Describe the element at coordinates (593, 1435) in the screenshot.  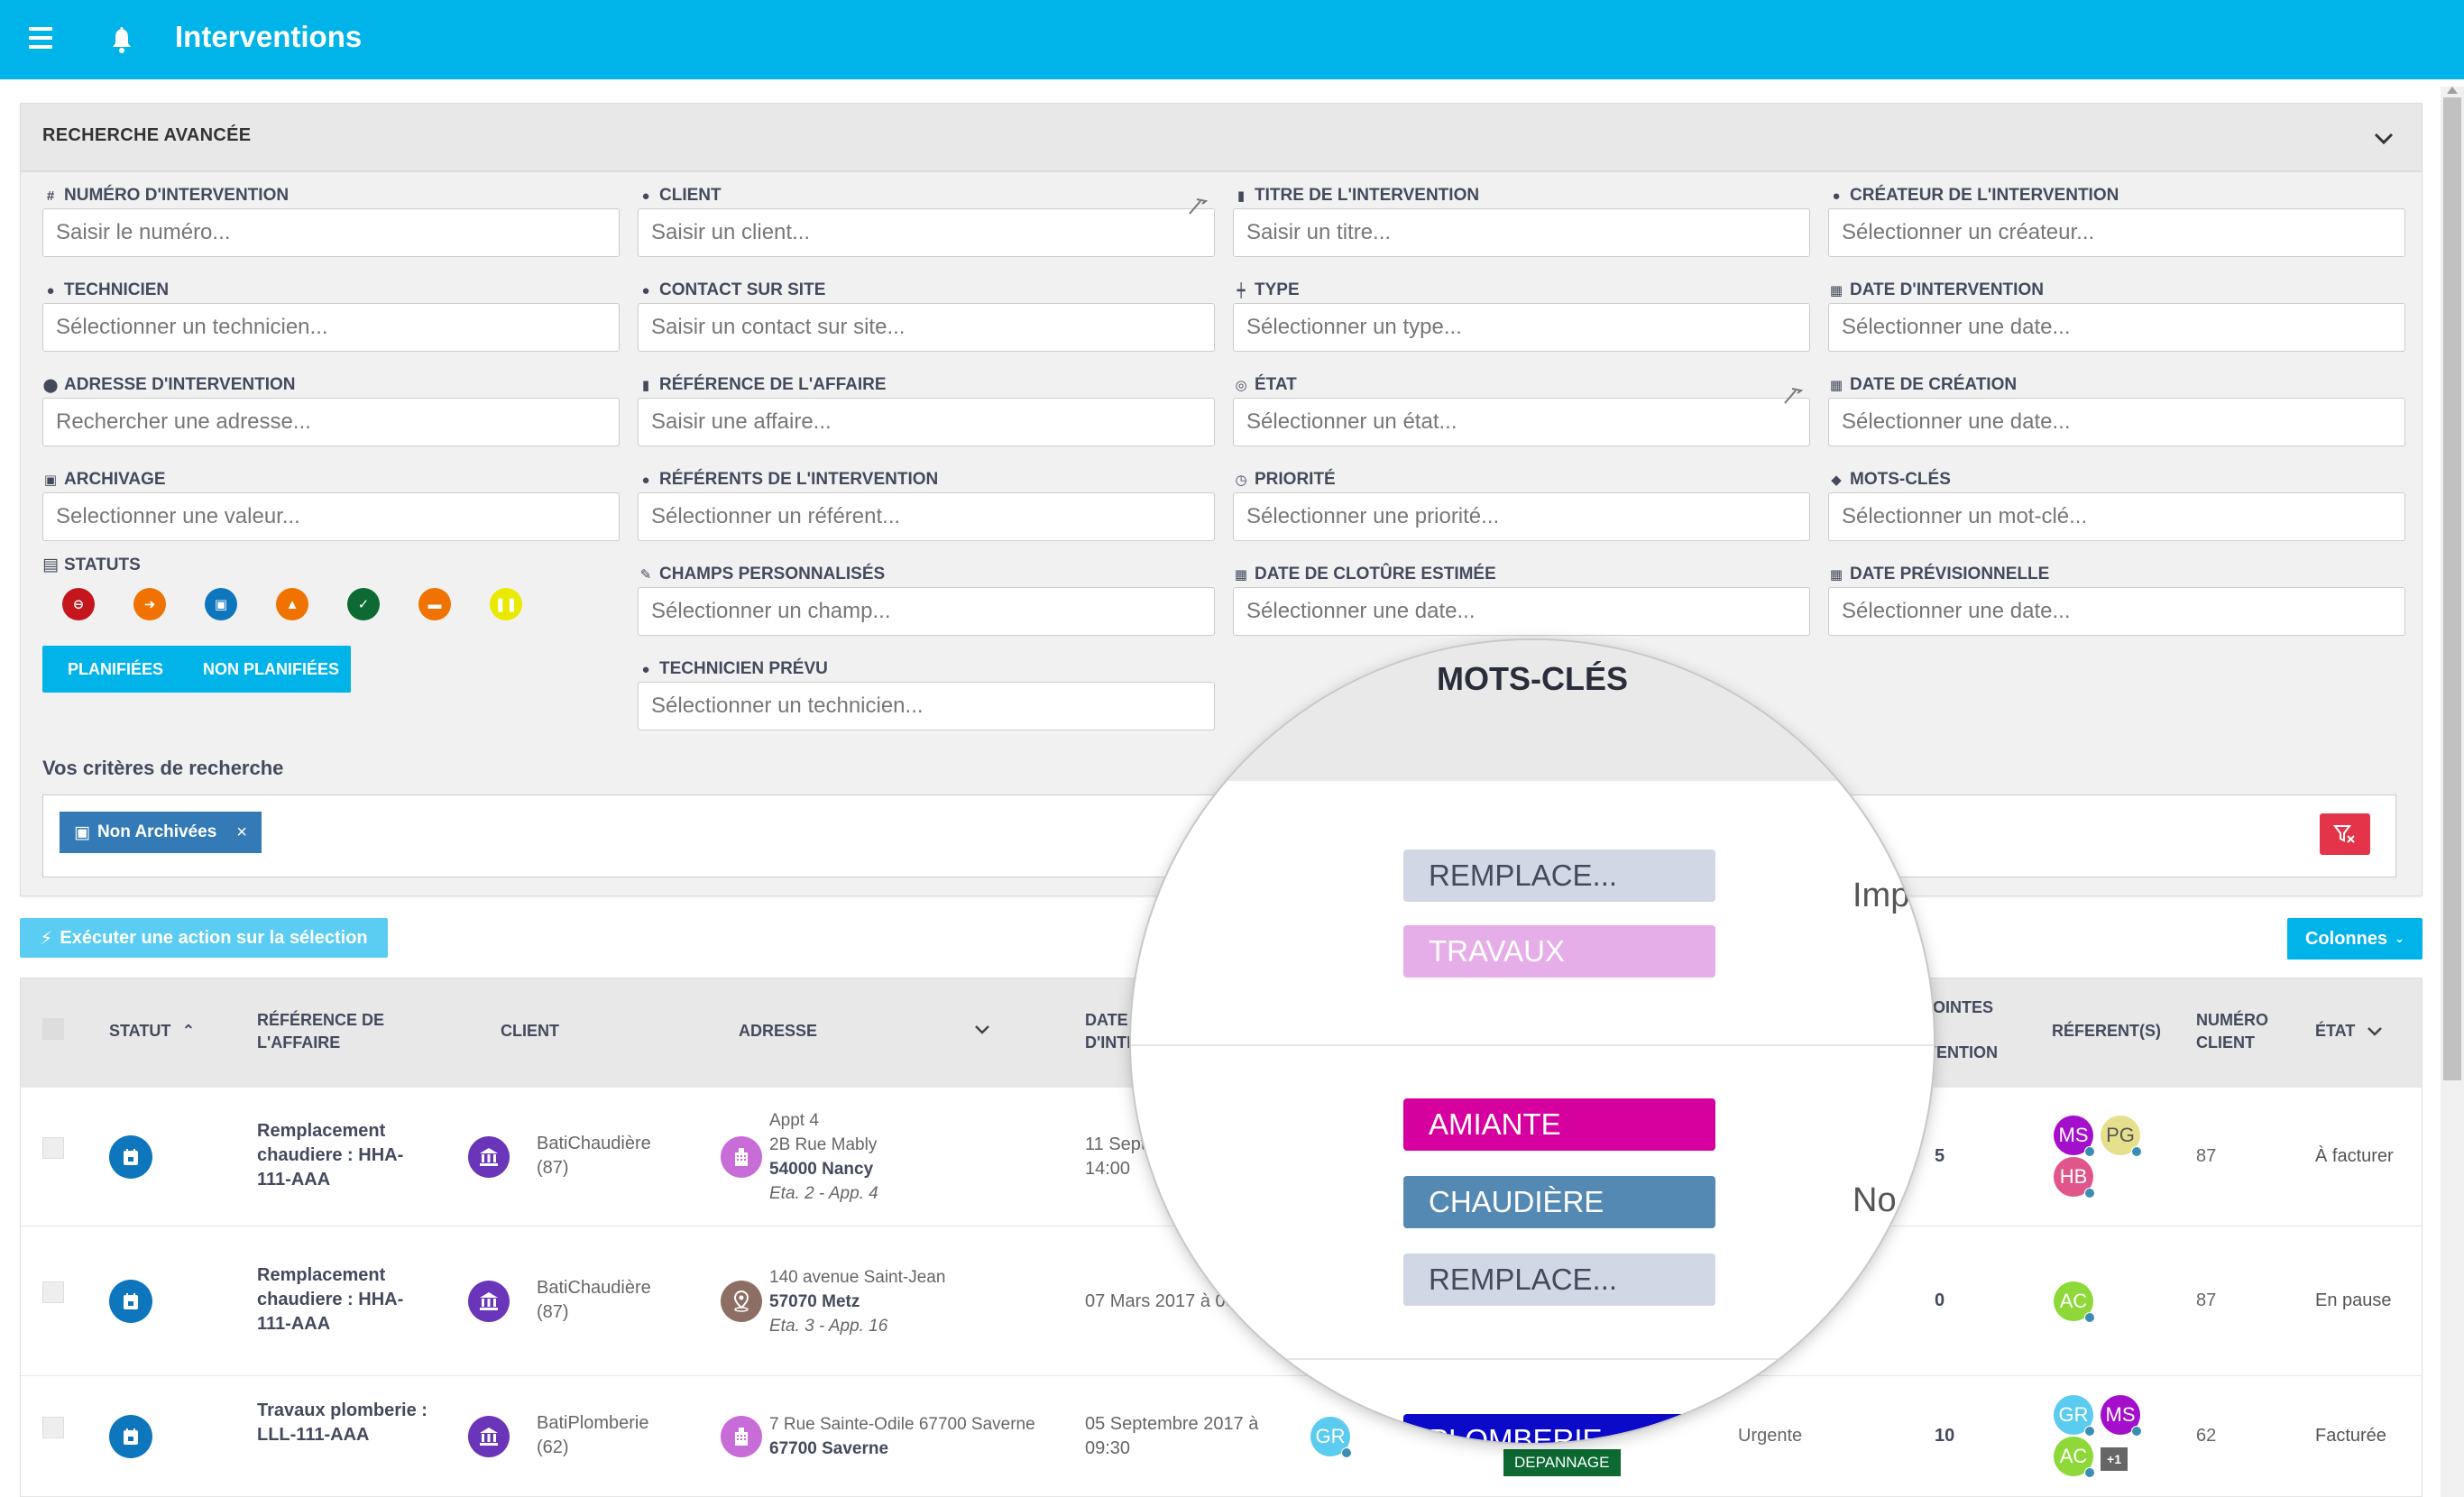
I see `cell-client: BatiPlomberie (62)` at that location.